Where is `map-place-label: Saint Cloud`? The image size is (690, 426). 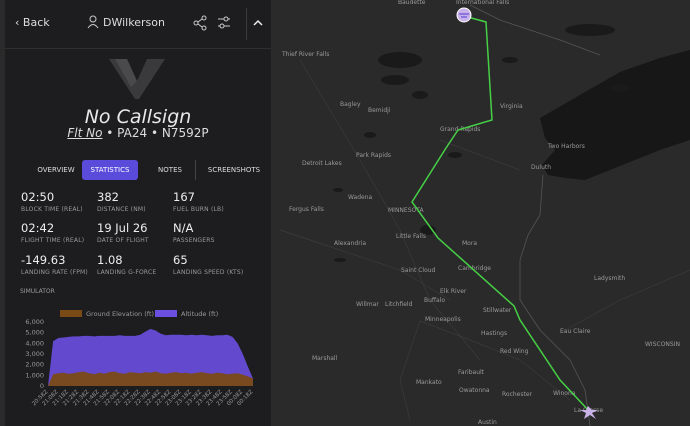 map-place-label: Saint Cloud is located at coordinates (418, 270).